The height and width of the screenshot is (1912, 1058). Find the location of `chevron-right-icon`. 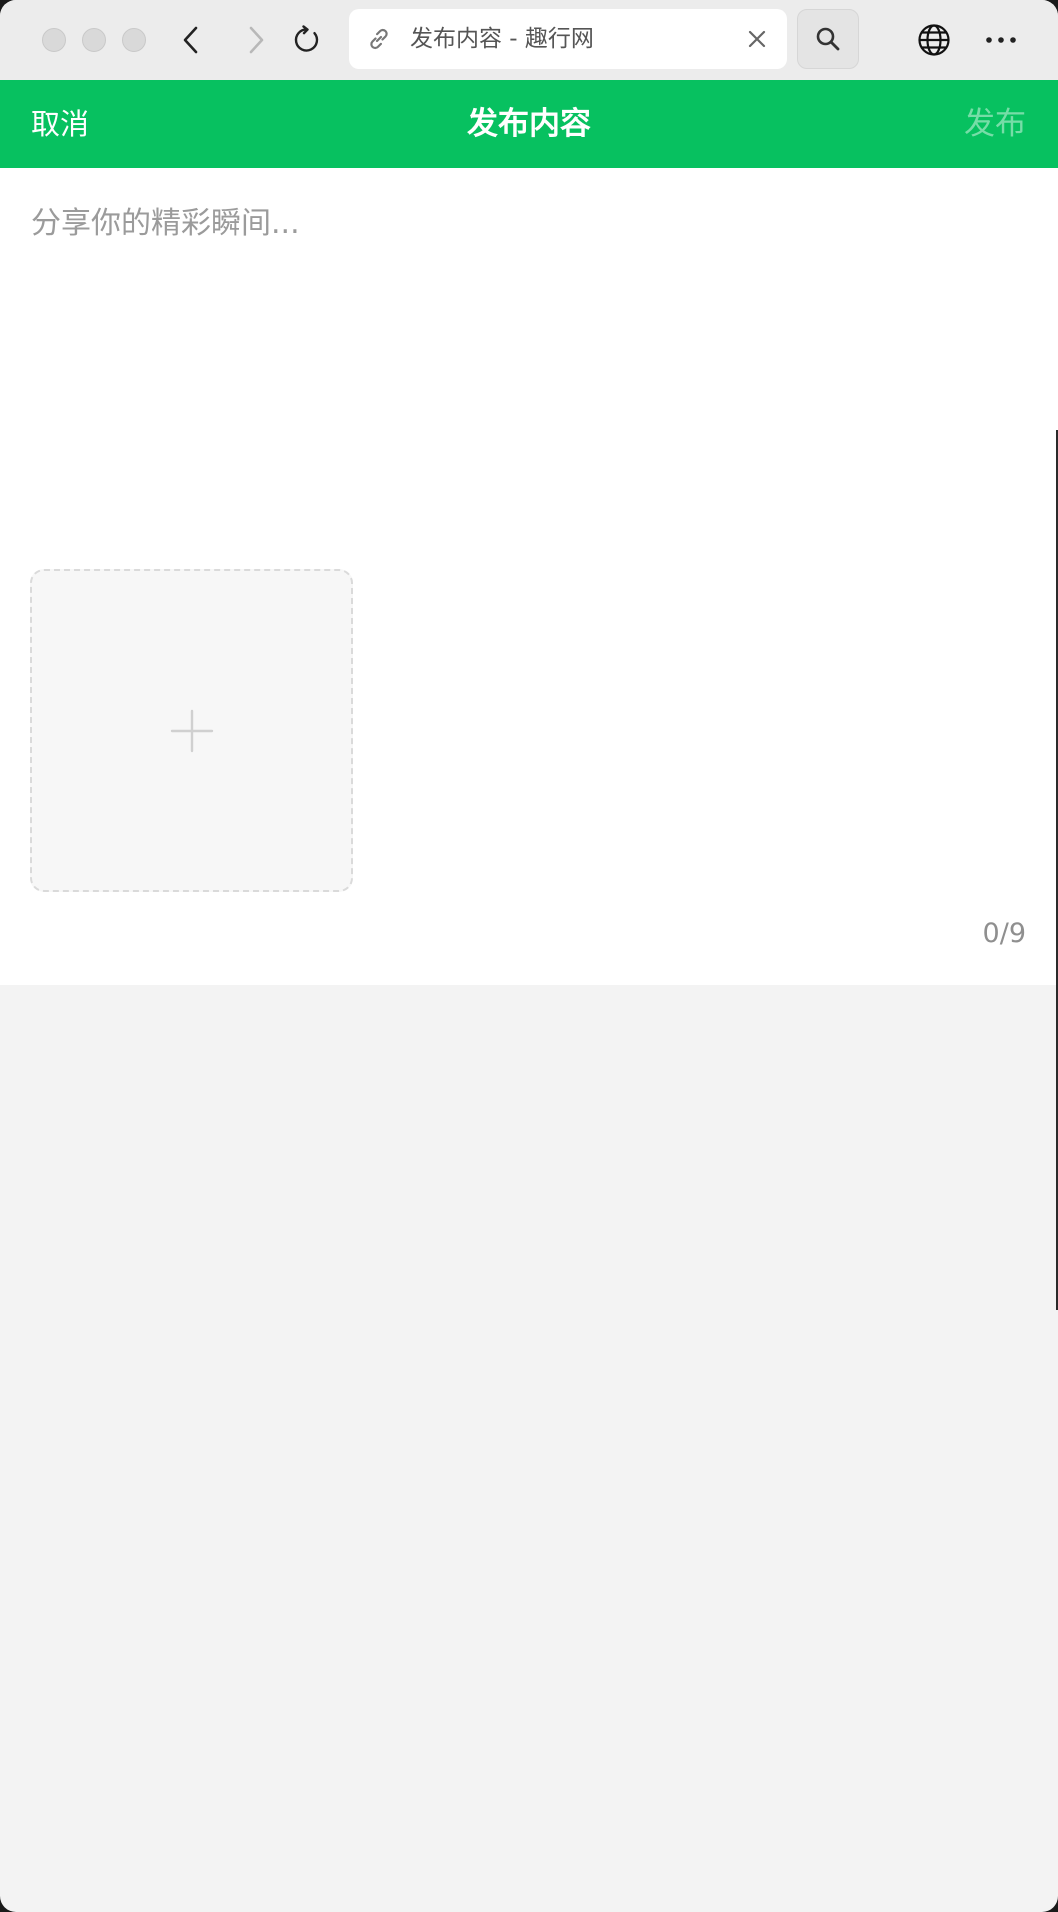

chevron-right-icon is located at coordinates (256, 40).